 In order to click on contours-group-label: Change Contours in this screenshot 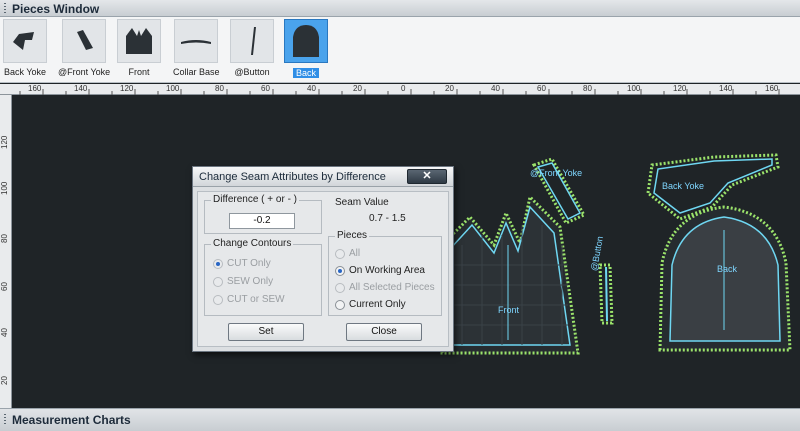, I will do `click(252, 243)`.